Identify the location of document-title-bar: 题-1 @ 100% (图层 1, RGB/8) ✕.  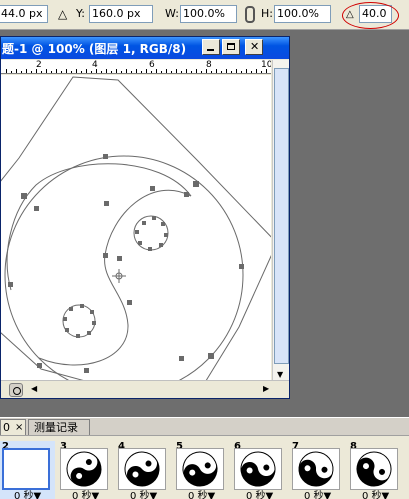
(145, 48).